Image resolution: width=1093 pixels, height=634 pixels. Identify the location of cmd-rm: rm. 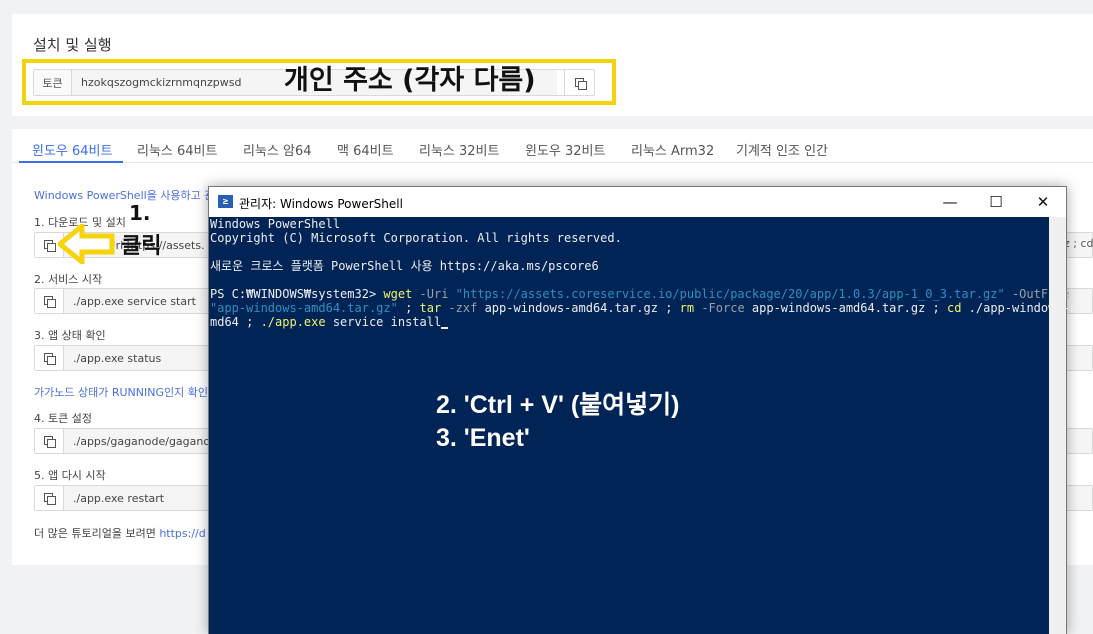
(687, 308).